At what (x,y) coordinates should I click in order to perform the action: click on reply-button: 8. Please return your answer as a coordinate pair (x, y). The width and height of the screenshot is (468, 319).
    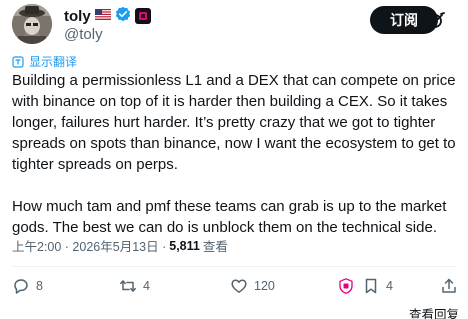
    Looking at the image, I should click on (27, 286).